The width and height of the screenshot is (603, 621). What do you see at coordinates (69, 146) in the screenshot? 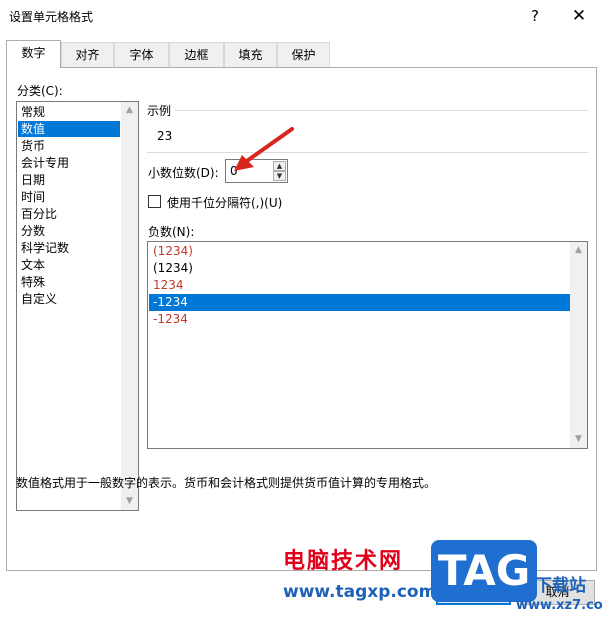
I see `category-item-currency: 货币` at bounding box center [69, 146].